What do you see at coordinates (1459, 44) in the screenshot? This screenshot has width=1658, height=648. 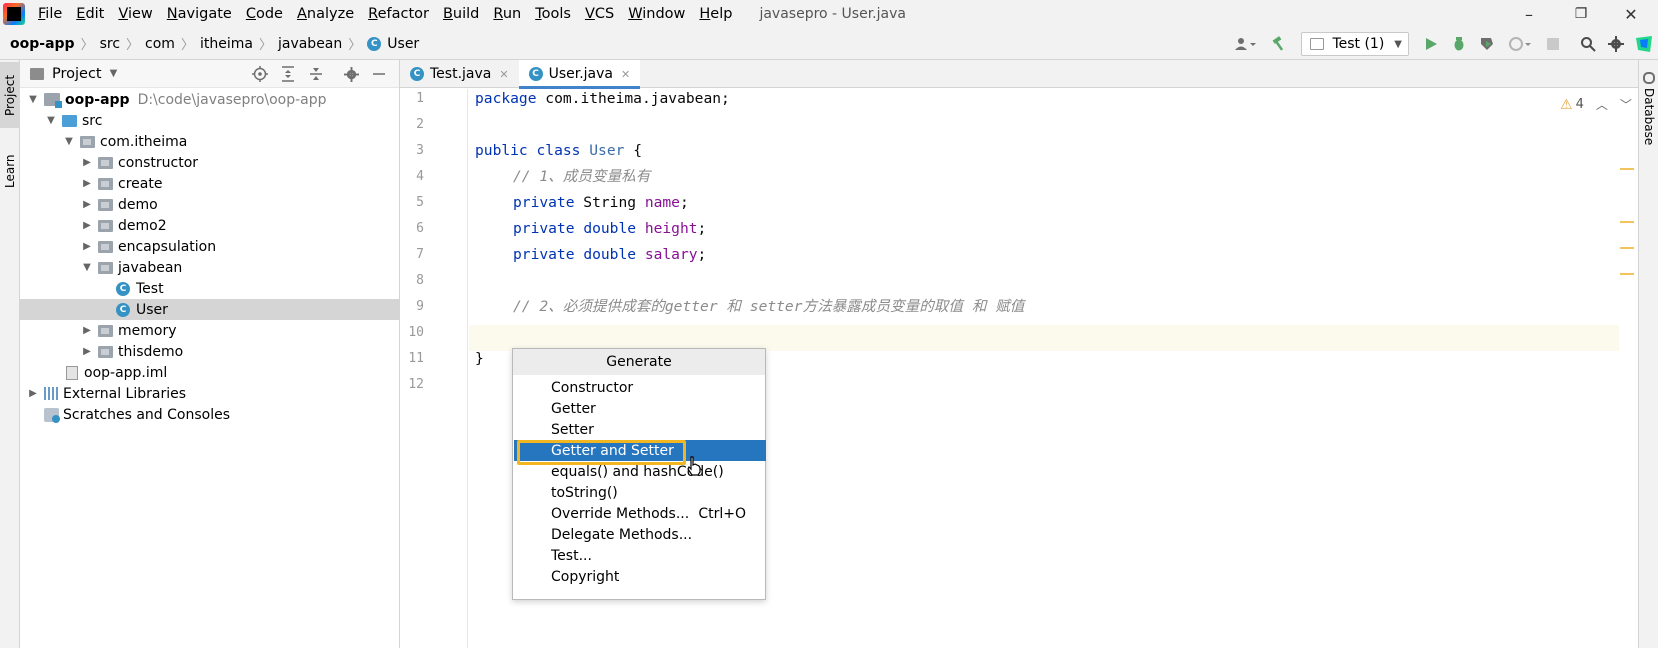 I see `debug-icon` at bounding box center [1459, 44].